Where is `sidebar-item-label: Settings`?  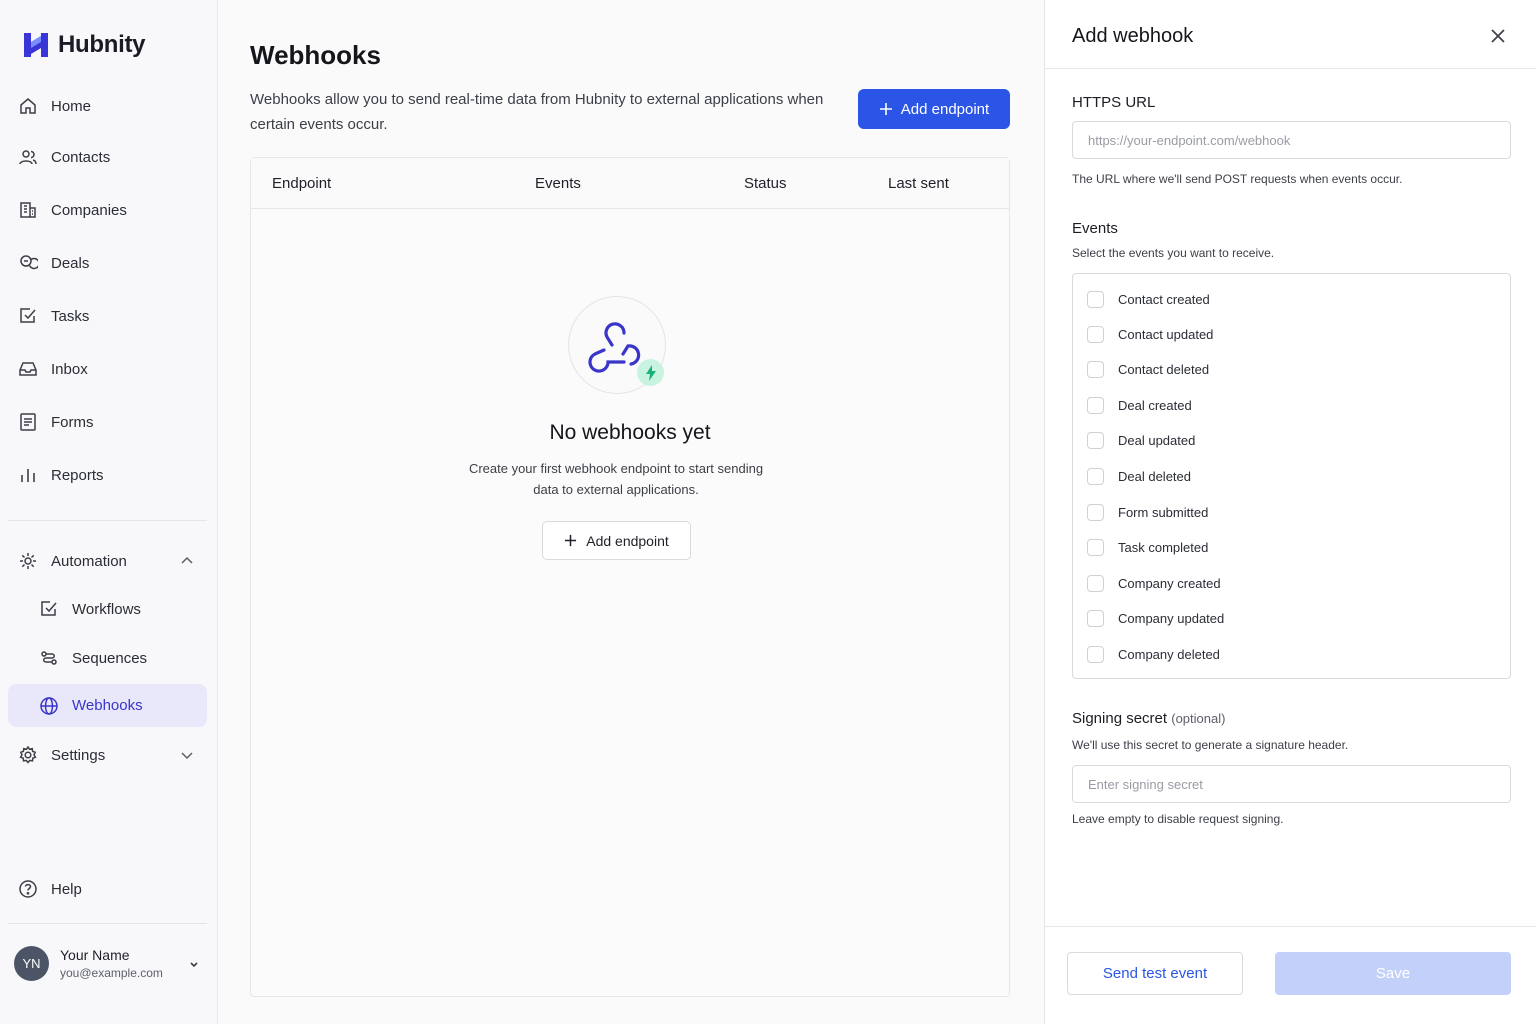 sidebar-item-label: Settings is located at coordinates (78, 755).